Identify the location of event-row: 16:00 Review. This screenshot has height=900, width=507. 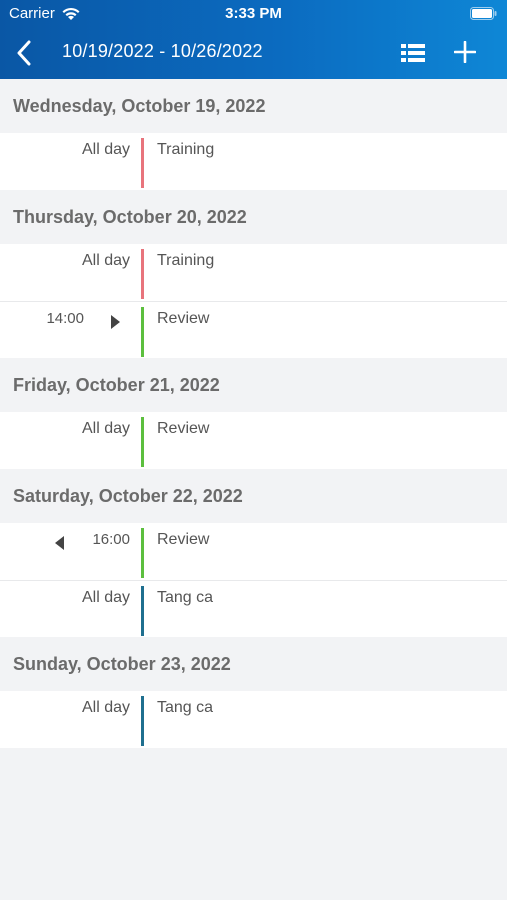
(253, 551).